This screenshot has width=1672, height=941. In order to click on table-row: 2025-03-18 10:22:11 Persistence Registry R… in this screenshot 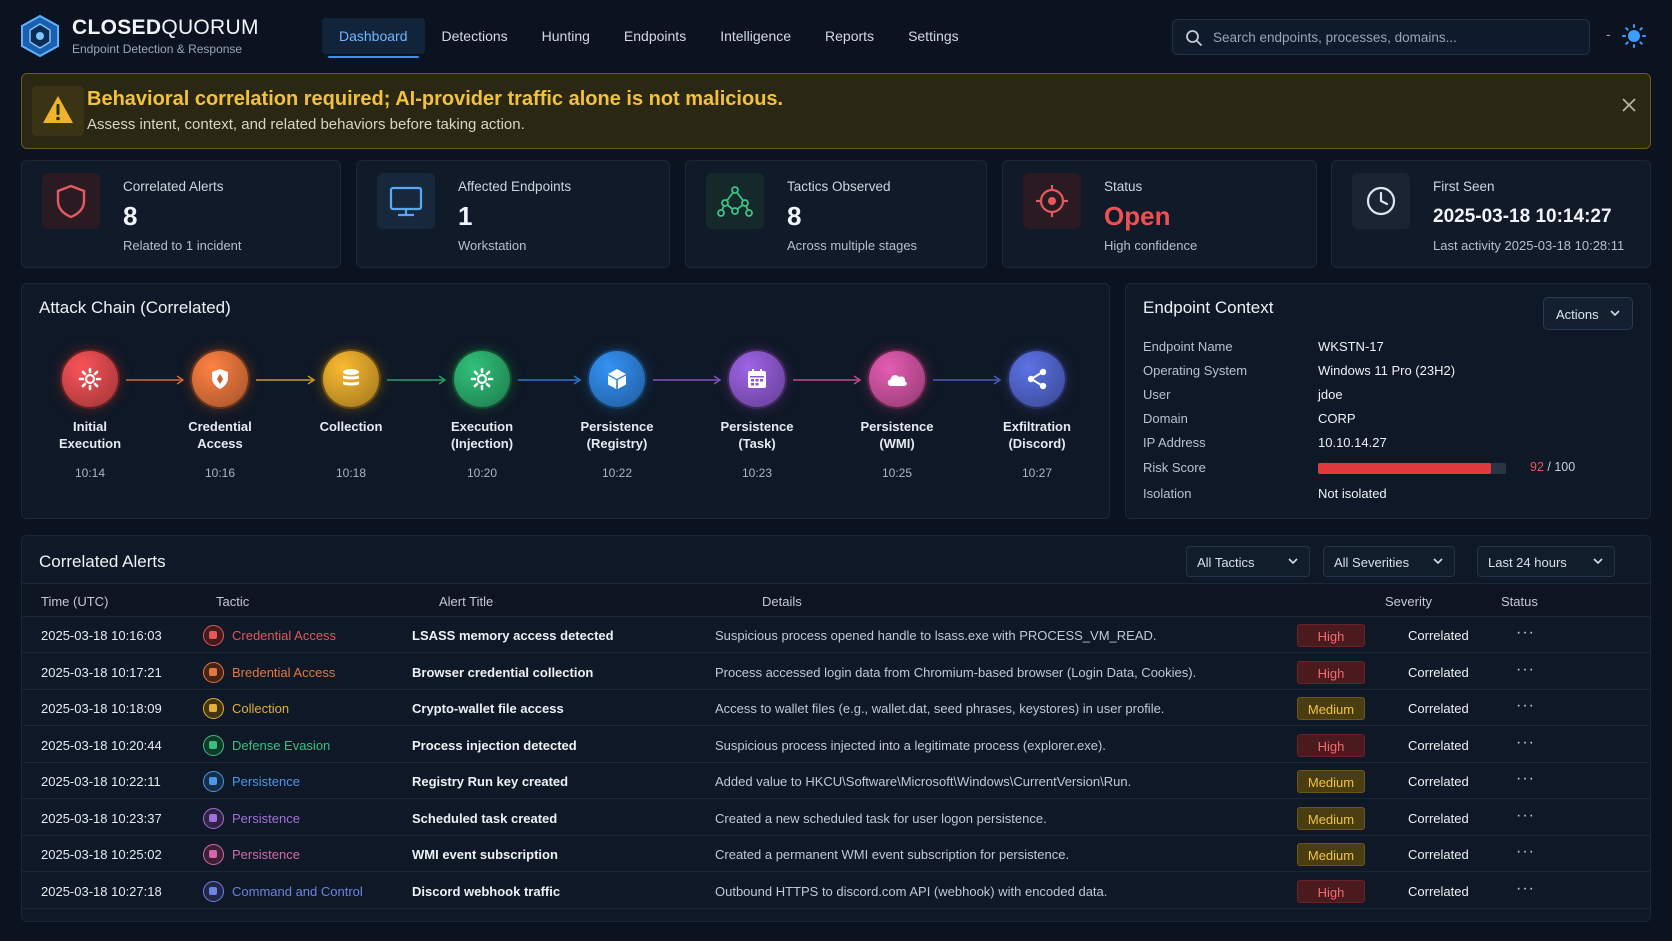, I will do `click(836, 781)`.